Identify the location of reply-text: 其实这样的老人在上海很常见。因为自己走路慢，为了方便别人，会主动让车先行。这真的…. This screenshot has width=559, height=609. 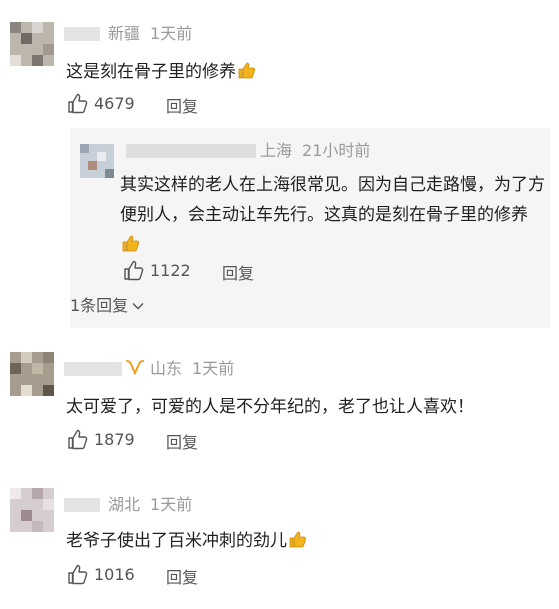
(332, 216).